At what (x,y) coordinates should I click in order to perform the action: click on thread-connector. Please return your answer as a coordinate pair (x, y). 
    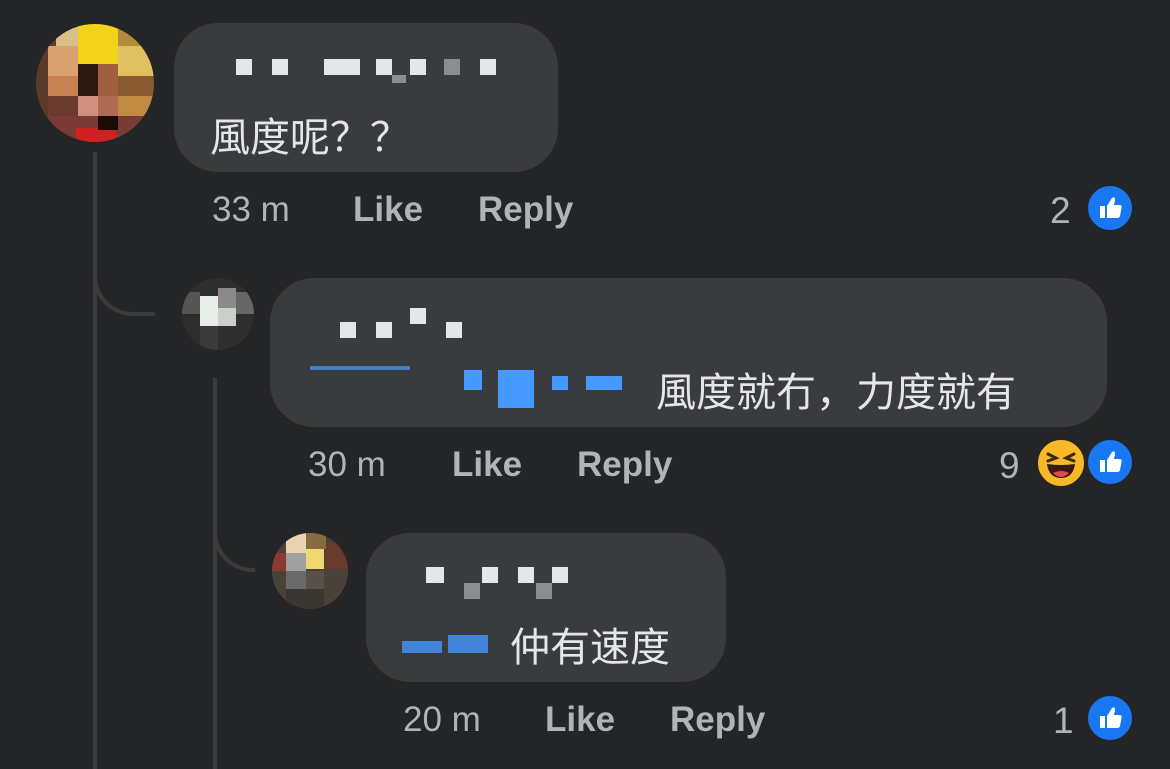
    Looking at the image, I should click on (124, 288).